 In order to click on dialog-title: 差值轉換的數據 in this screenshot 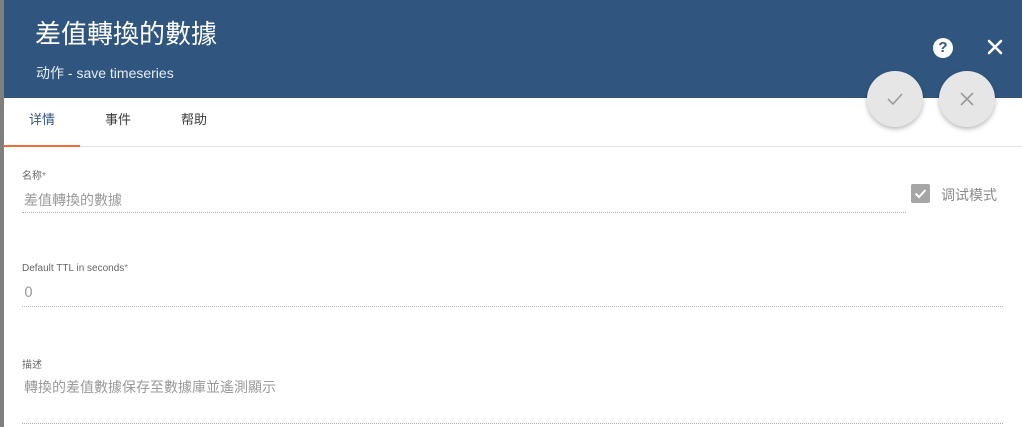, I will do `click(126, 35)`.